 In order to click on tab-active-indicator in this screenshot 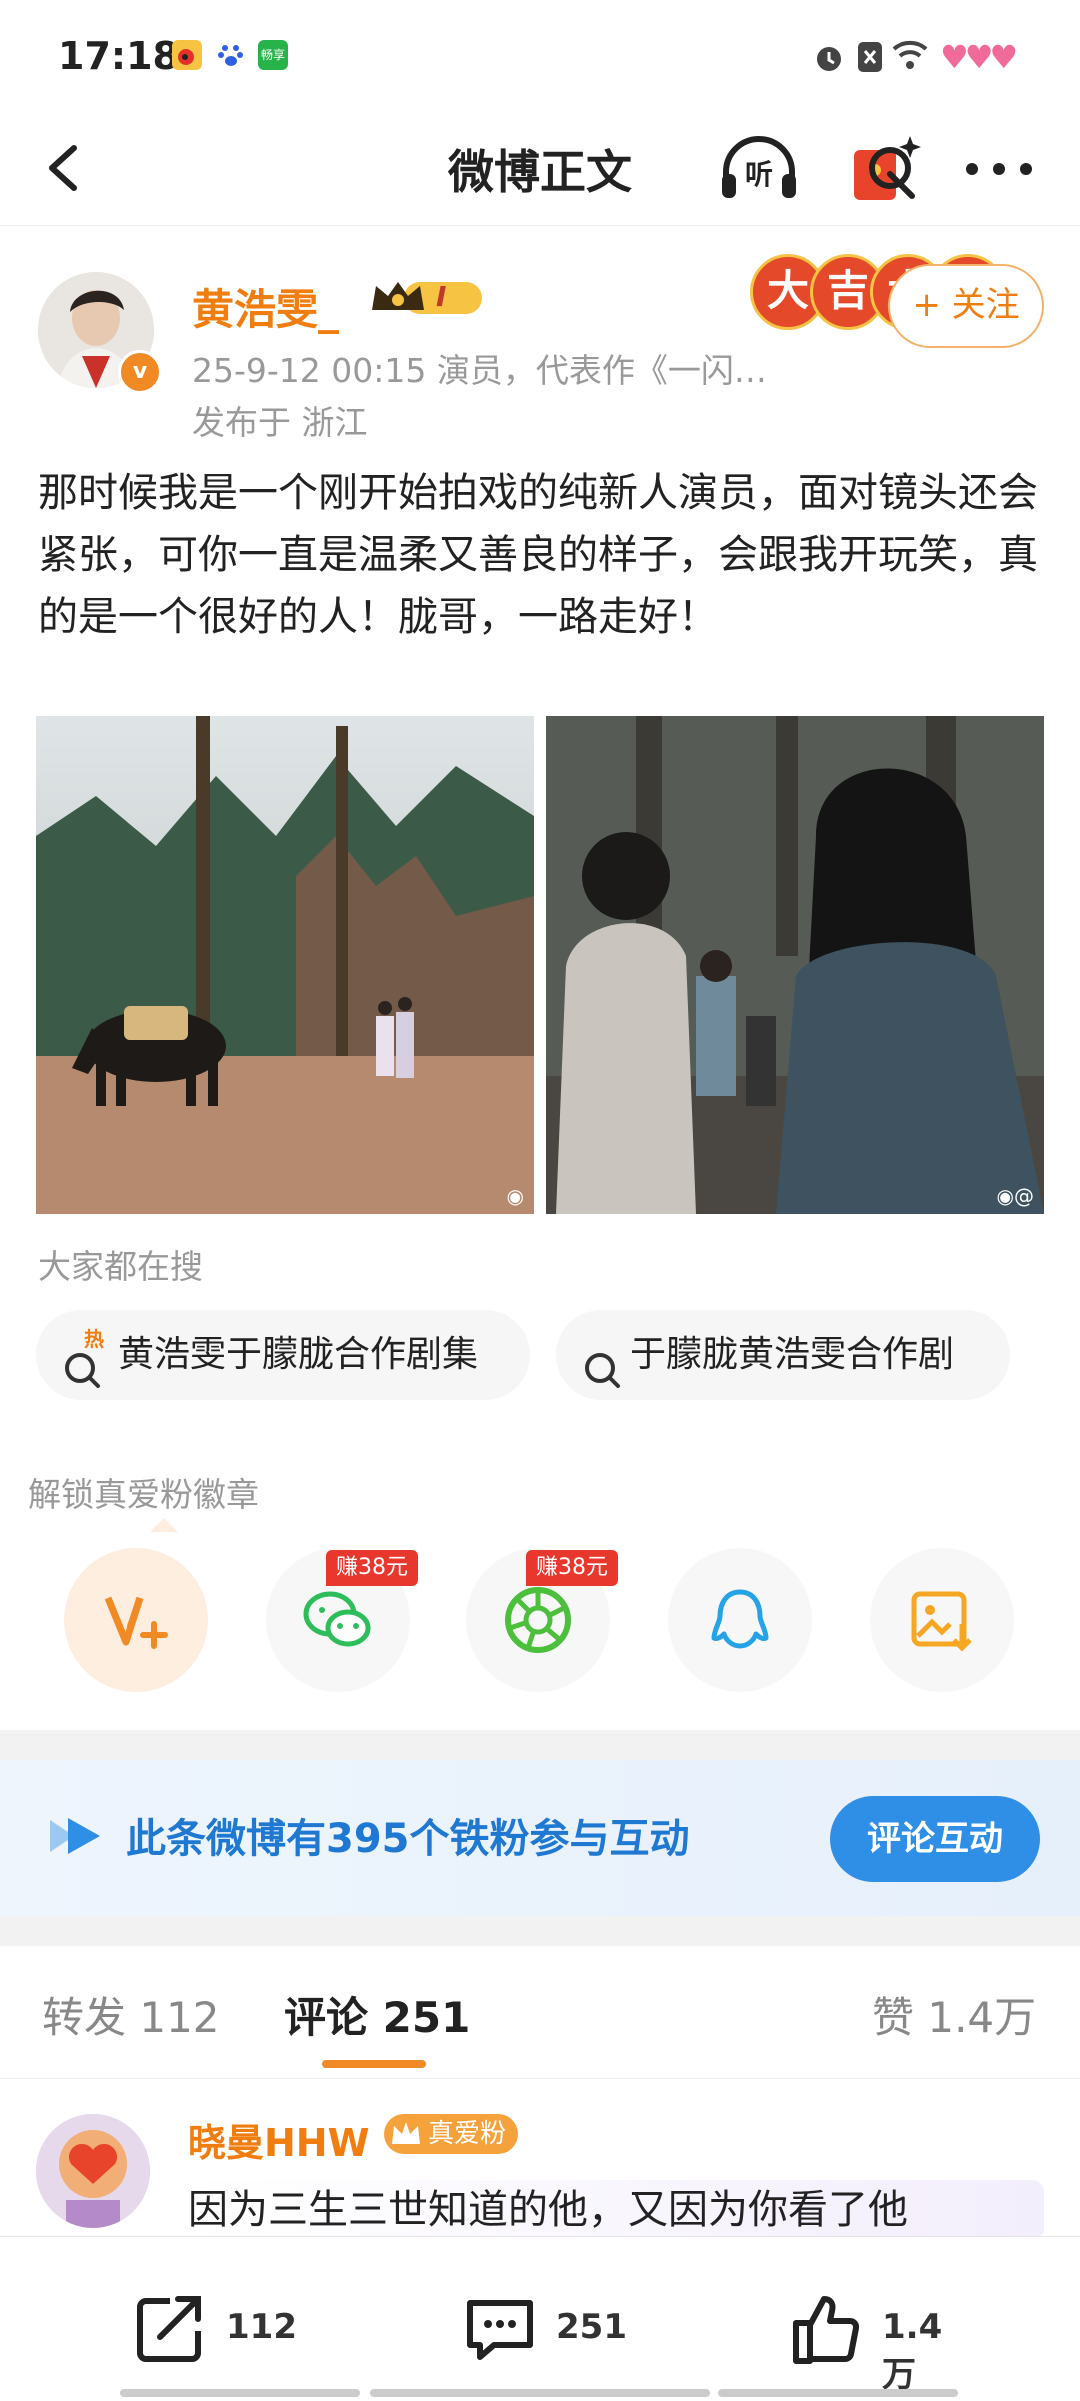, I will do `click(374, 2064)`.